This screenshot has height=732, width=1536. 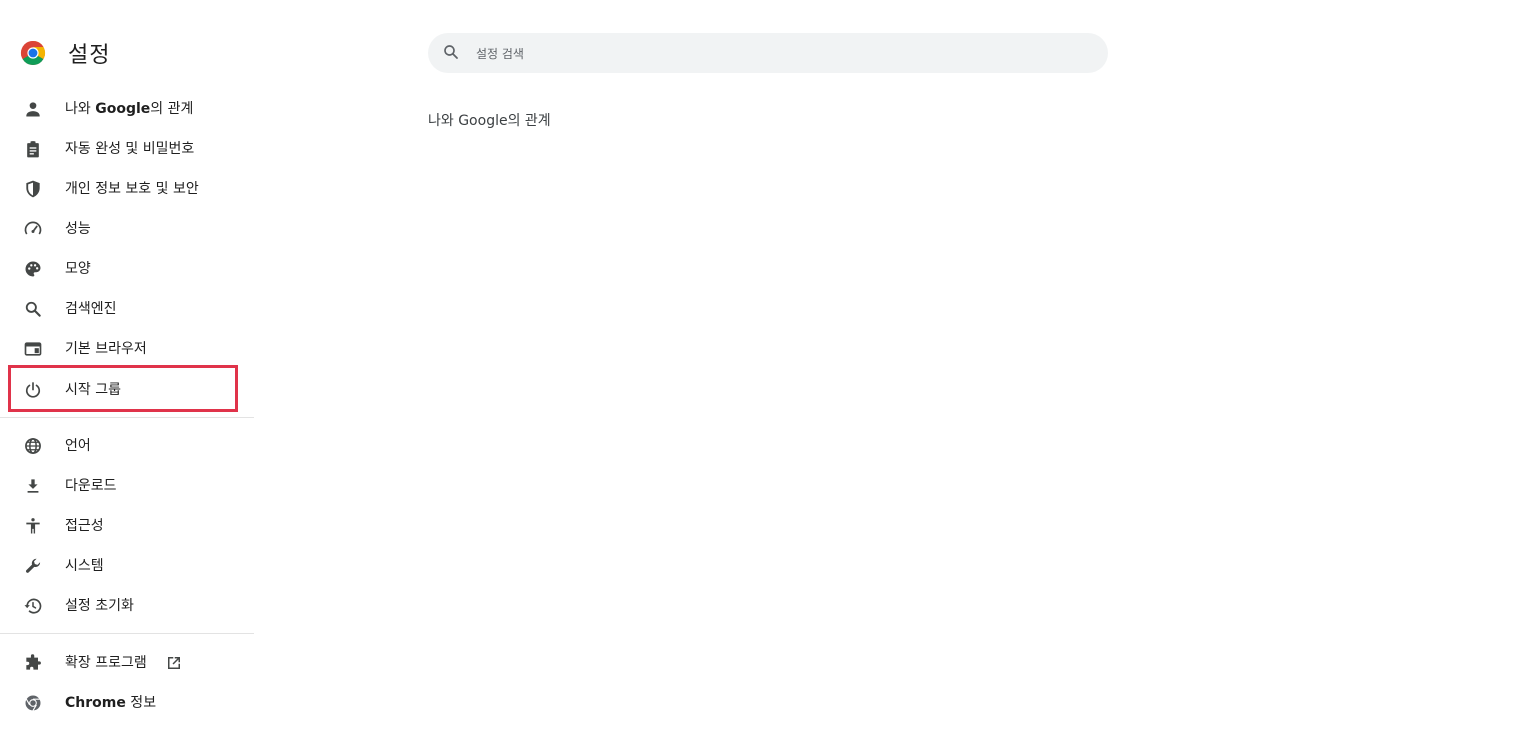 What do you see at coordinates (33, 606) in the screenshot?
I see `restore-icon` at bounding box center [33, 606].